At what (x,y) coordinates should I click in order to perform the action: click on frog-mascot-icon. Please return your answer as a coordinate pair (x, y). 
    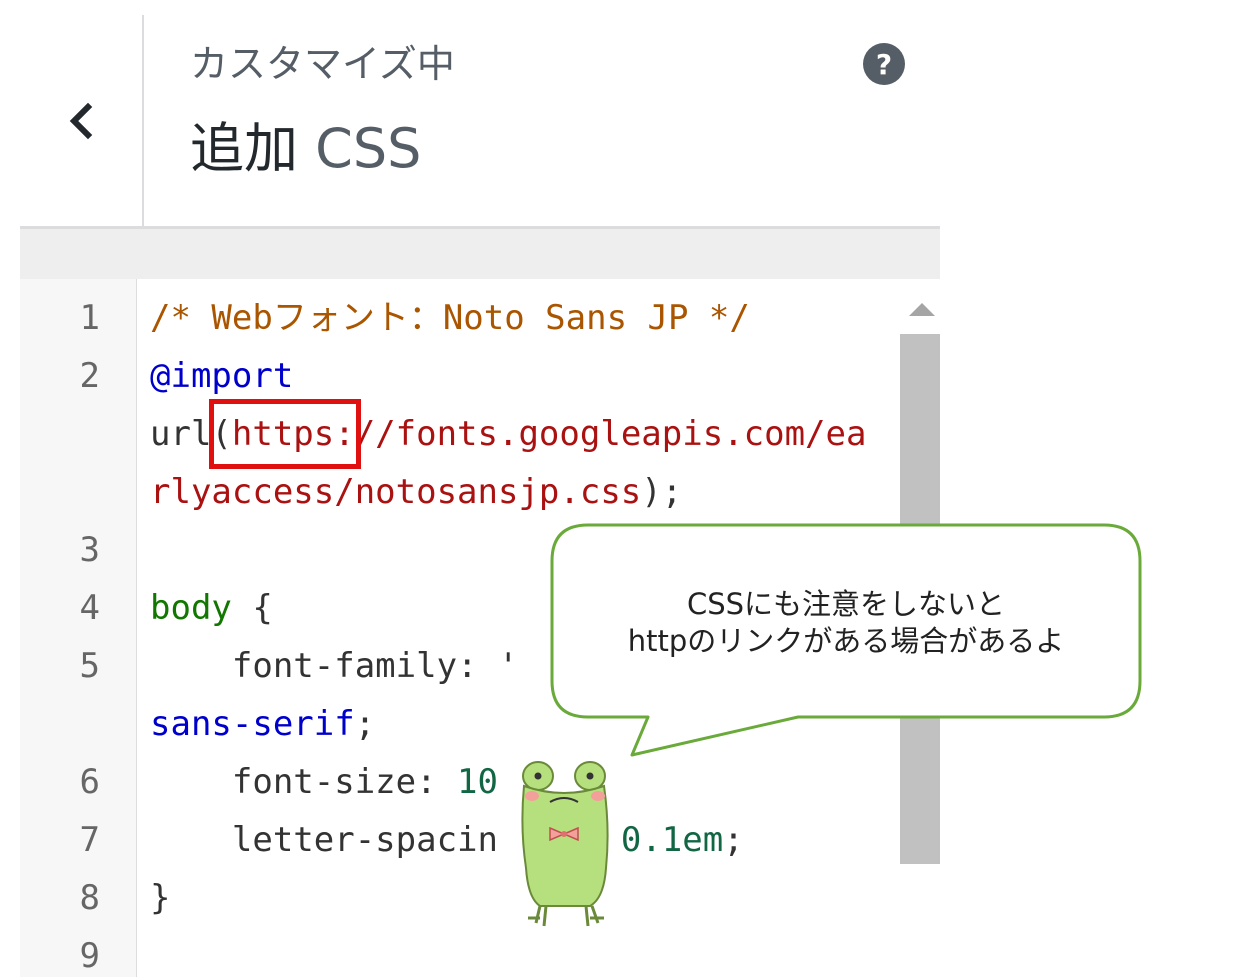
    Looking at the image, I should click on (565, 844).